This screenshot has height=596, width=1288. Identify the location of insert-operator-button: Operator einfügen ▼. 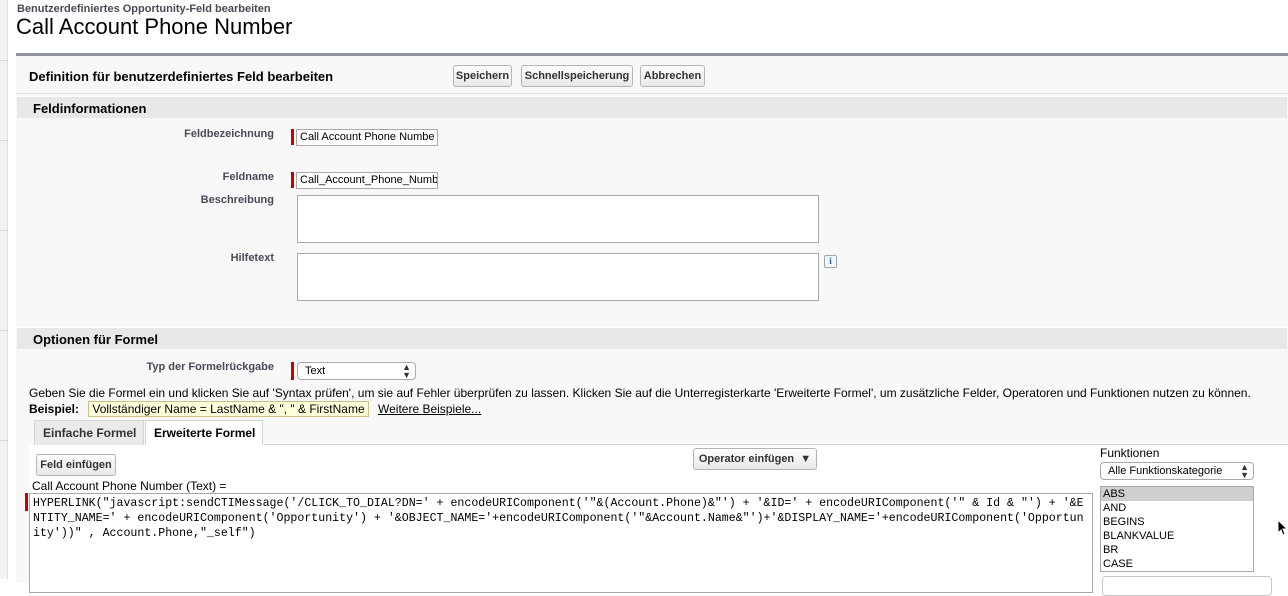
(755, 459).